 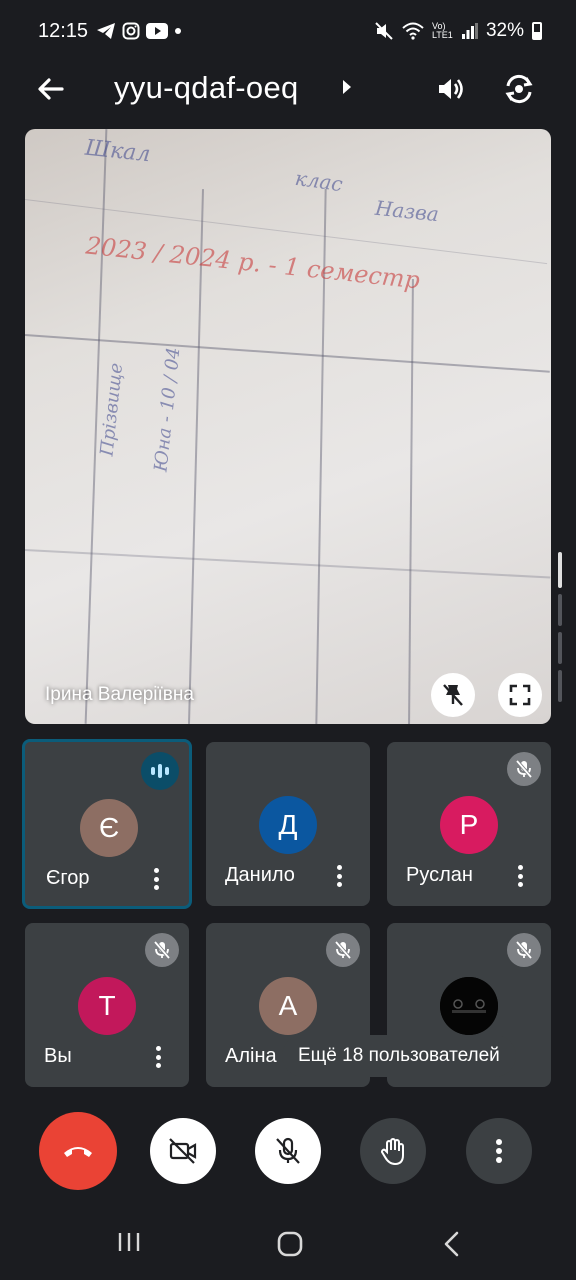 I want to click on more-options-icon, so click(x=499, y=1151).